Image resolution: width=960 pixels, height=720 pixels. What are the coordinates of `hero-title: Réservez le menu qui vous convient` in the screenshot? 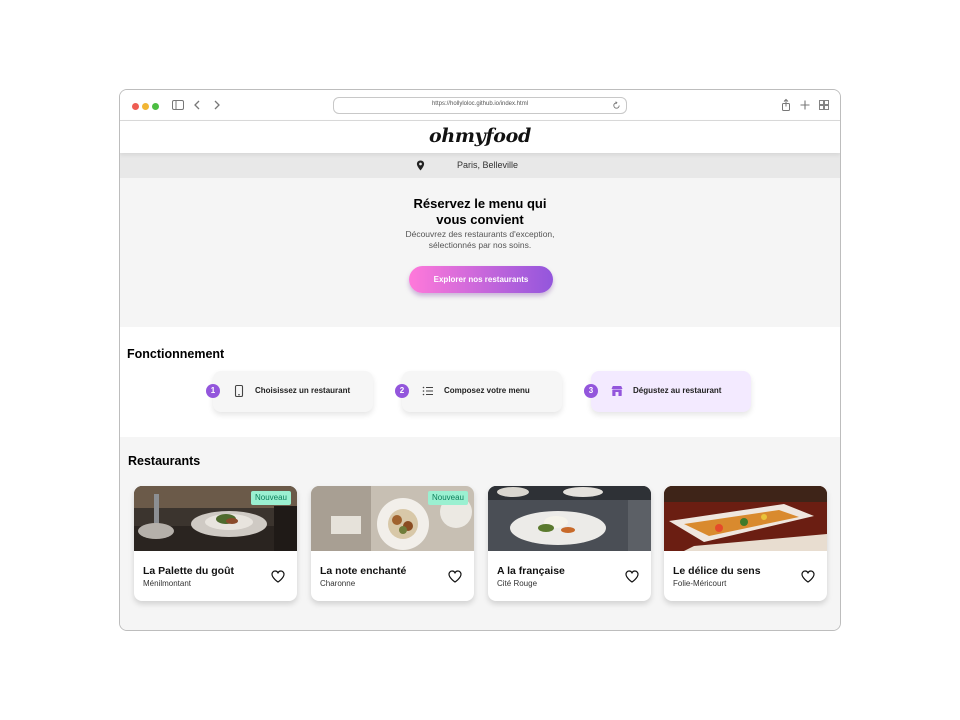 It's located at (480, 212).